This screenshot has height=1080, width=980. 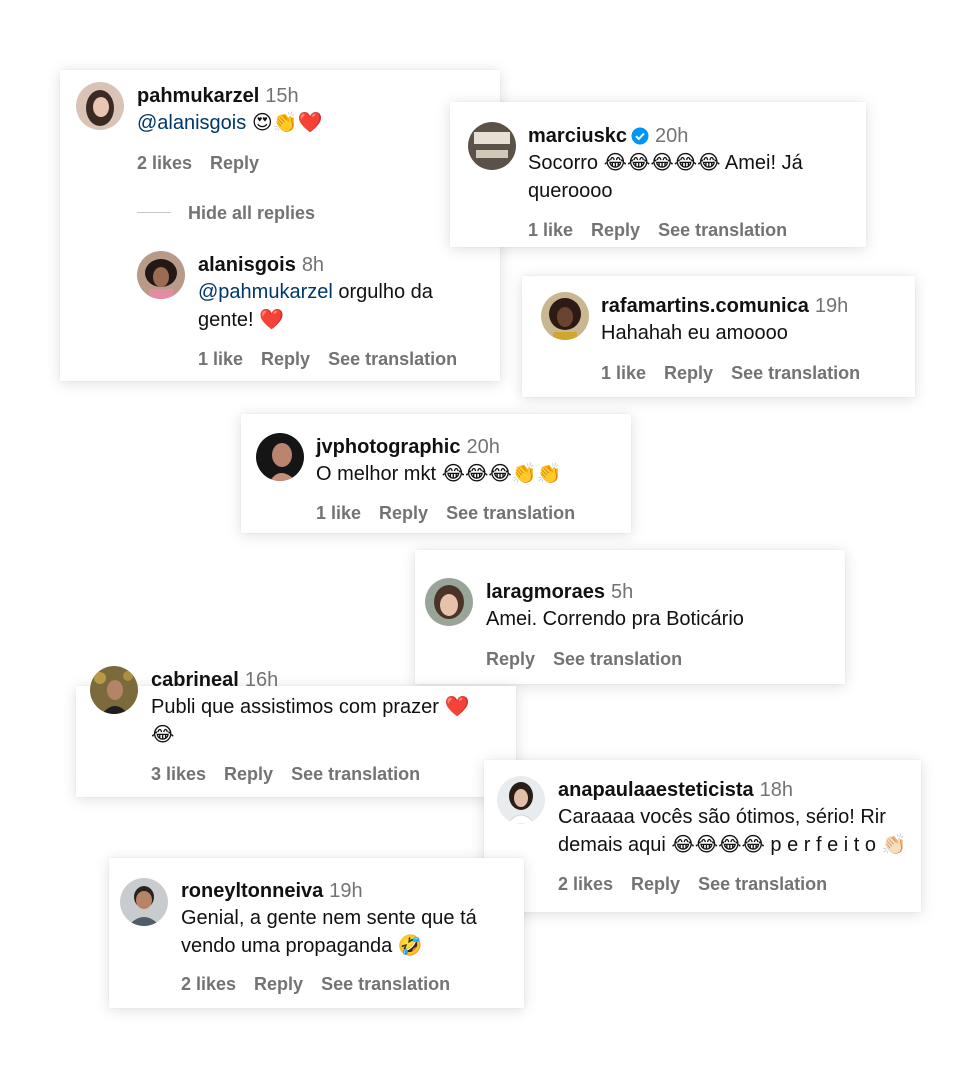 I want to click on username: rafamartins.comunica, so click(x=705, y=306).